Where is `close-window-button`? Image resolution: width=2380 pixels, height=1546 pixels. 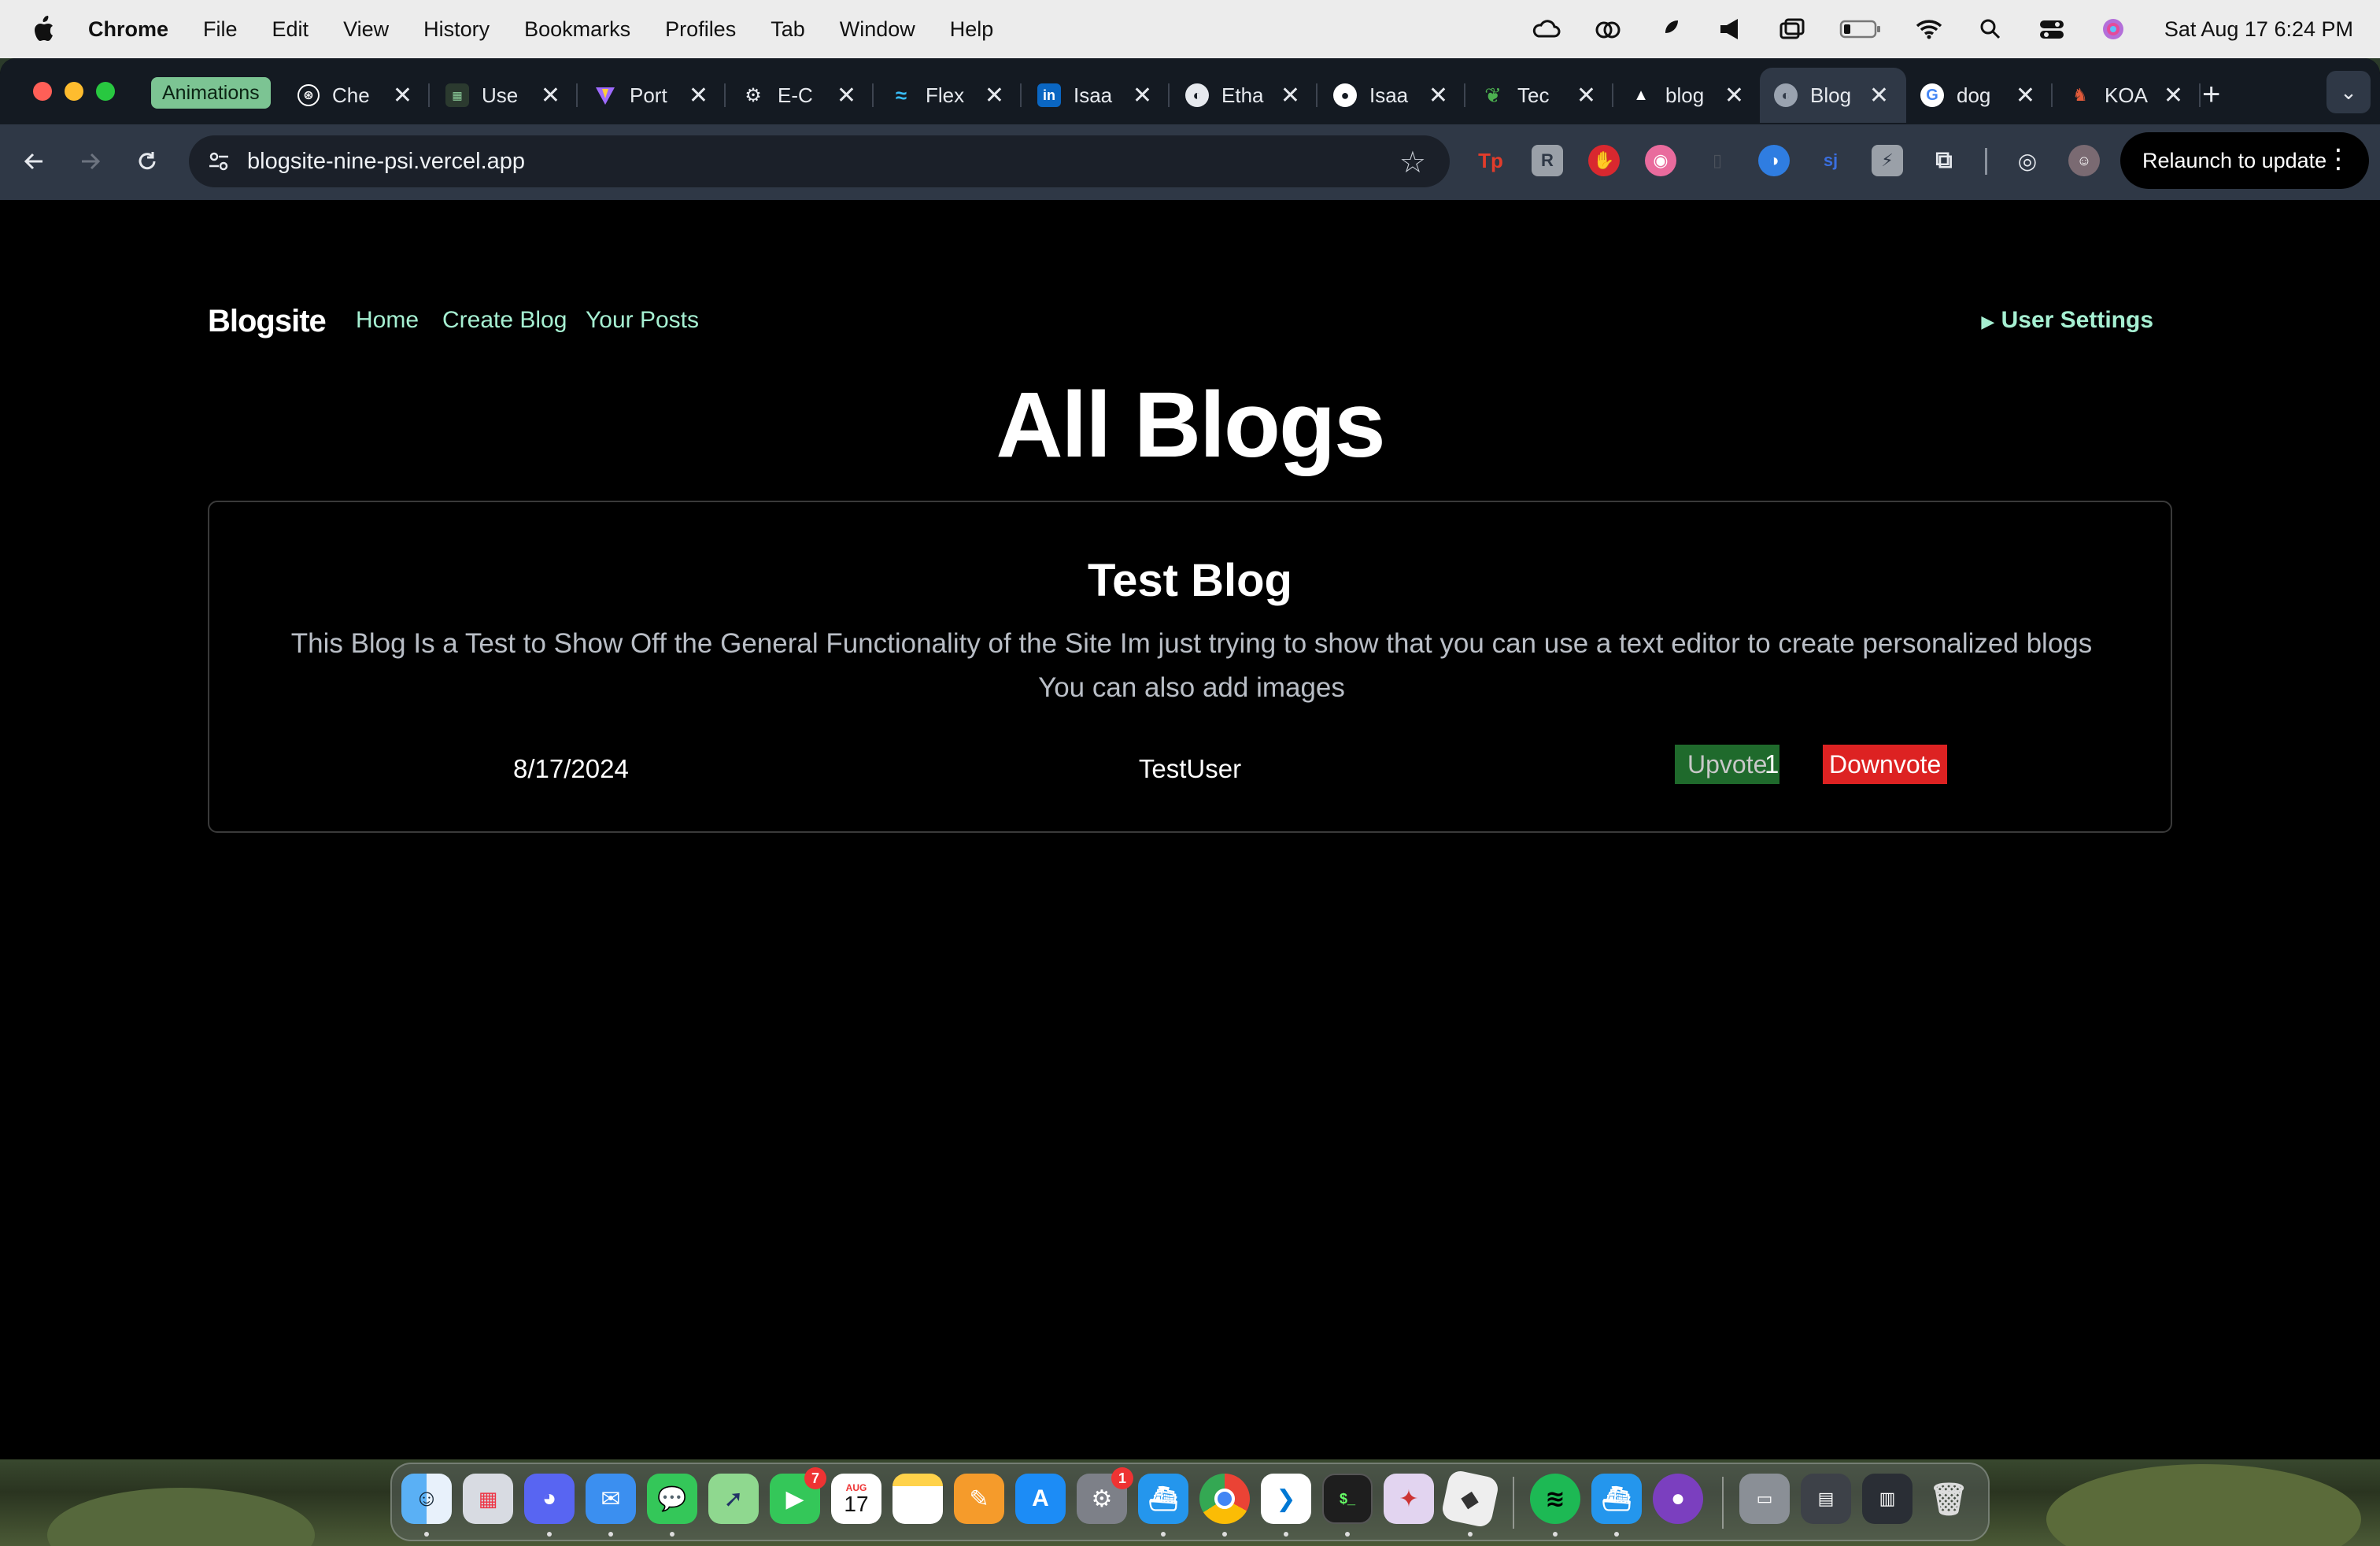
close-window-button is located at coordinates (42, 91).